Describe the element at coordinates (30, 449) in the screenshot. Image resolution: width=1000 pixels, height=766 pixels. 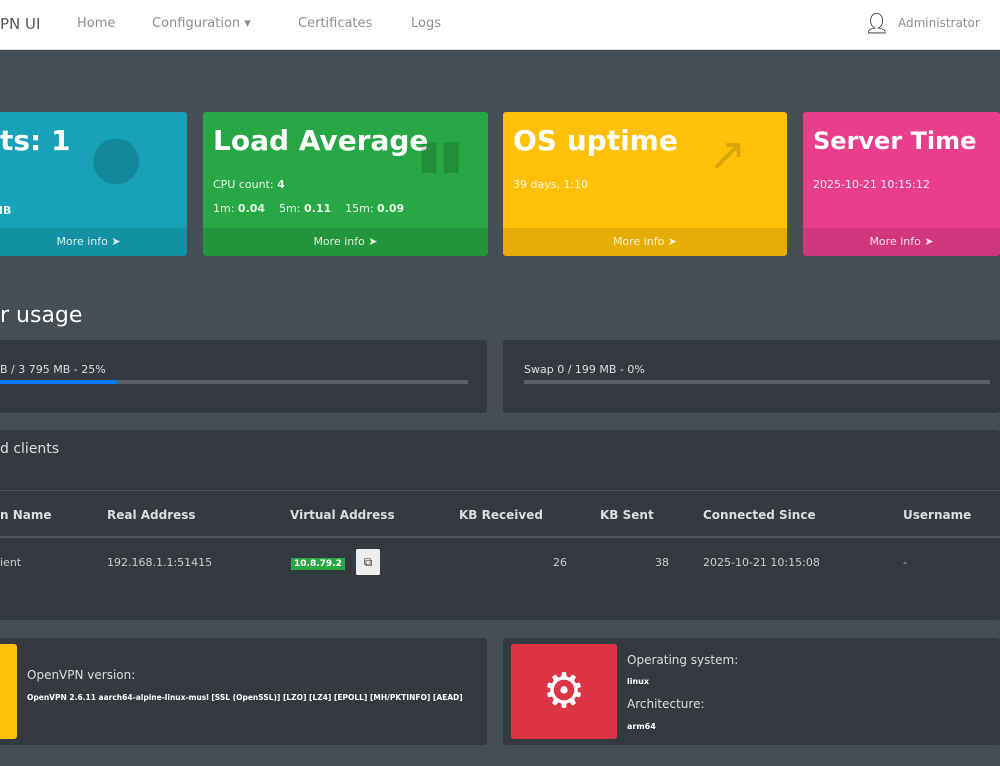
I see `clients-heading: d clients` at that location.